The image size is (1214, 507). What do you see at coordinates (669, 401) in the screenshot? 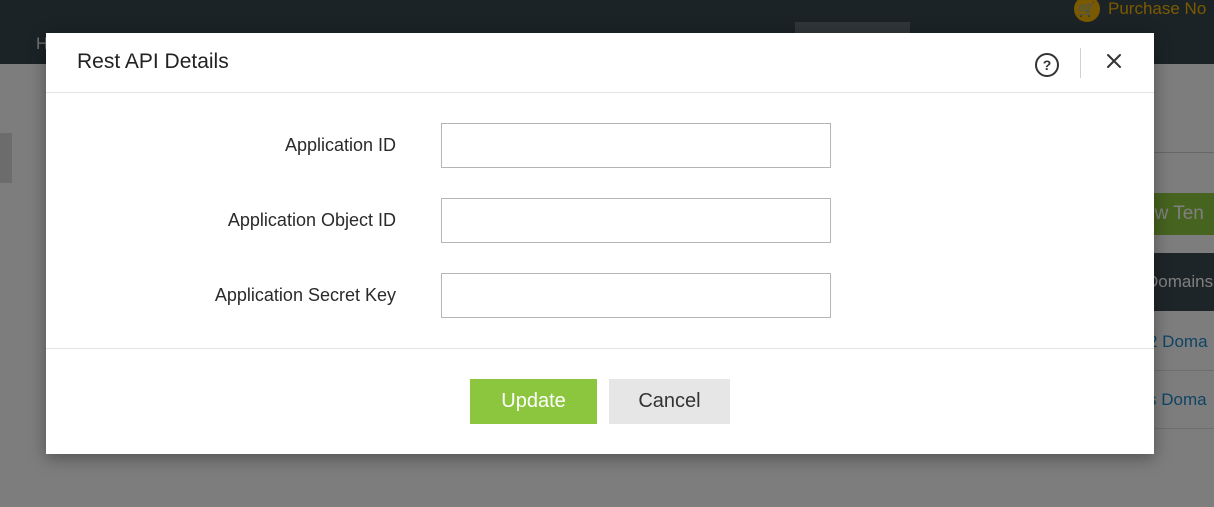
I see `cancel-button: Cancel` at bounding box center [669, 401].